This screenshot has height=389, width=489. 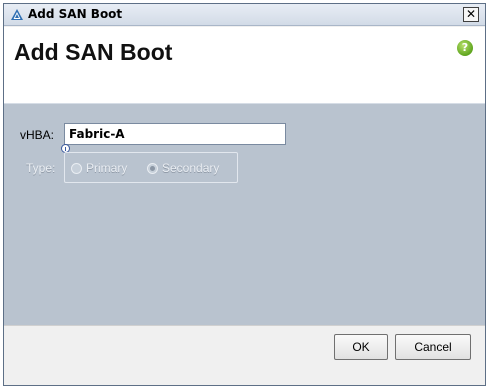 What do you see at coordinates (76, 168) in the screenshot?
I see `radio-primary-dot` at bounding box center [76, 168].